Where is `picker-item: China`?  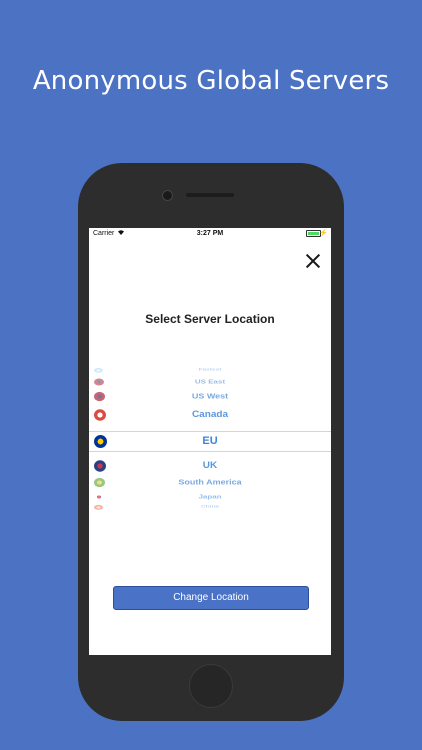 picker-item: China is located at coordinates (210, 507).